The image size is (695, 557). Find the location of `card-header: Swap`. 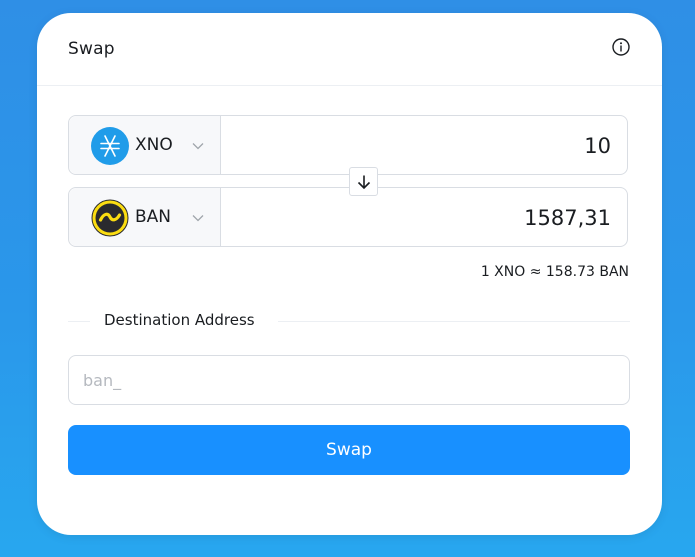

card-header: Swap is located at coordinates (349, 49).